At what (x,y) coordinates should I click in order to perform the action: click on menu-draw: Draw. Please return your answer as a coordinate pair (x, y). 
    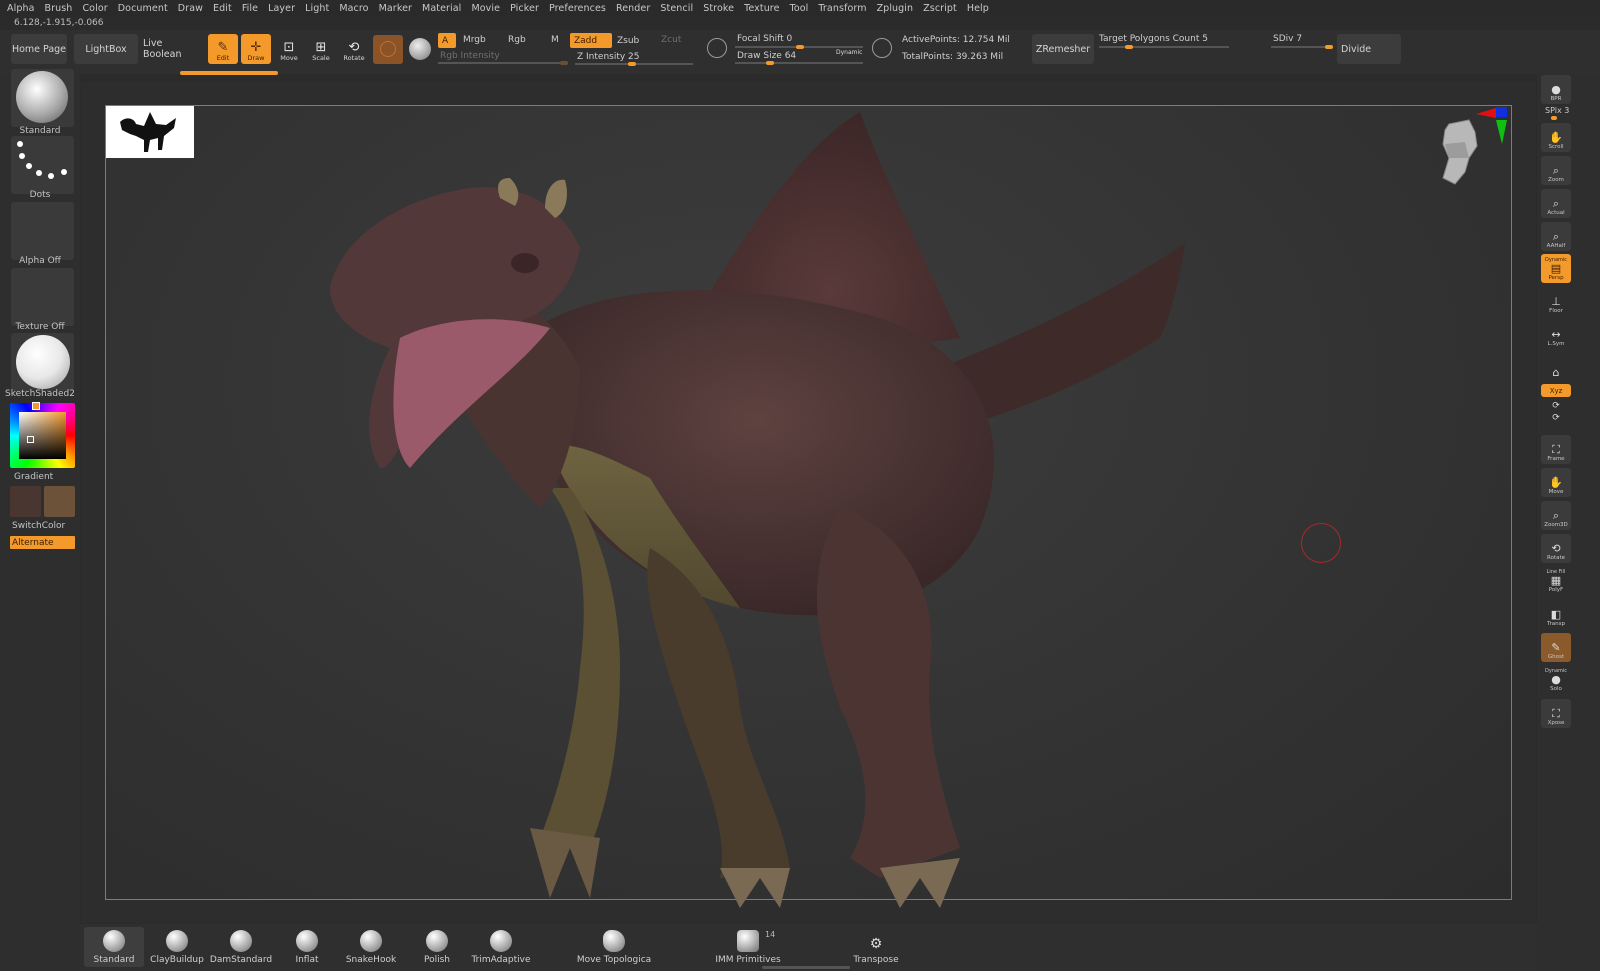
    Looking at the image, I should click on (190, 8).